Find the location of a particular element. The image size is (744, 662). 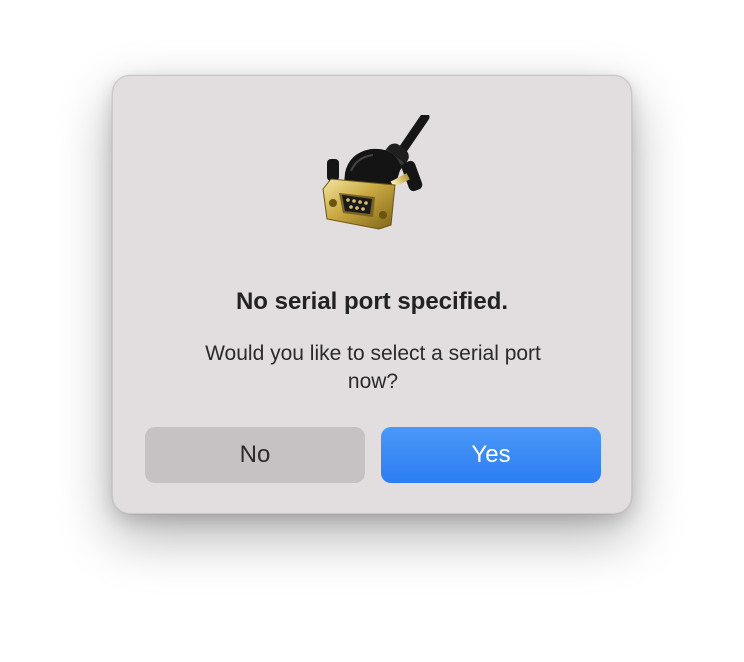

dialog-title: No serial port specified. is located at coordinates (372, 301).